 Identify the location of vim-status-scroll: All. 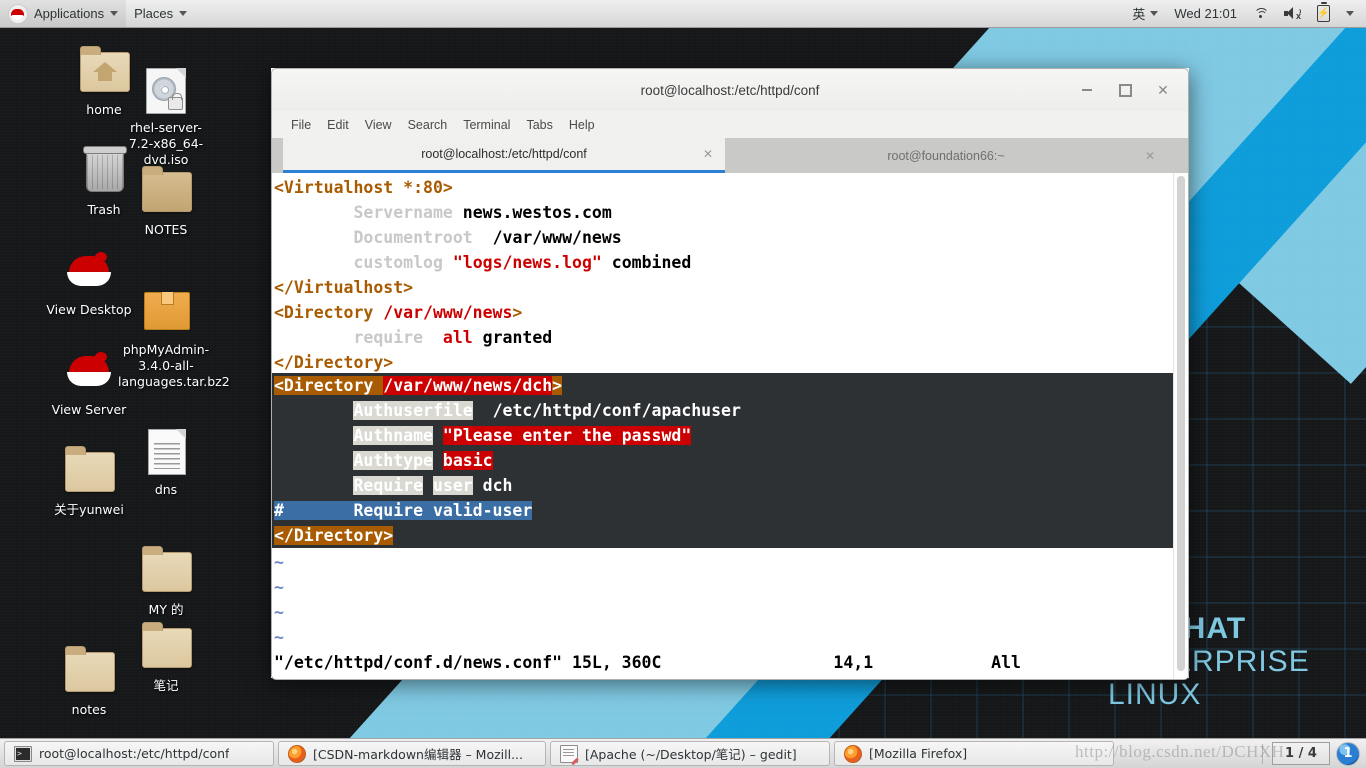
(1006, 662).